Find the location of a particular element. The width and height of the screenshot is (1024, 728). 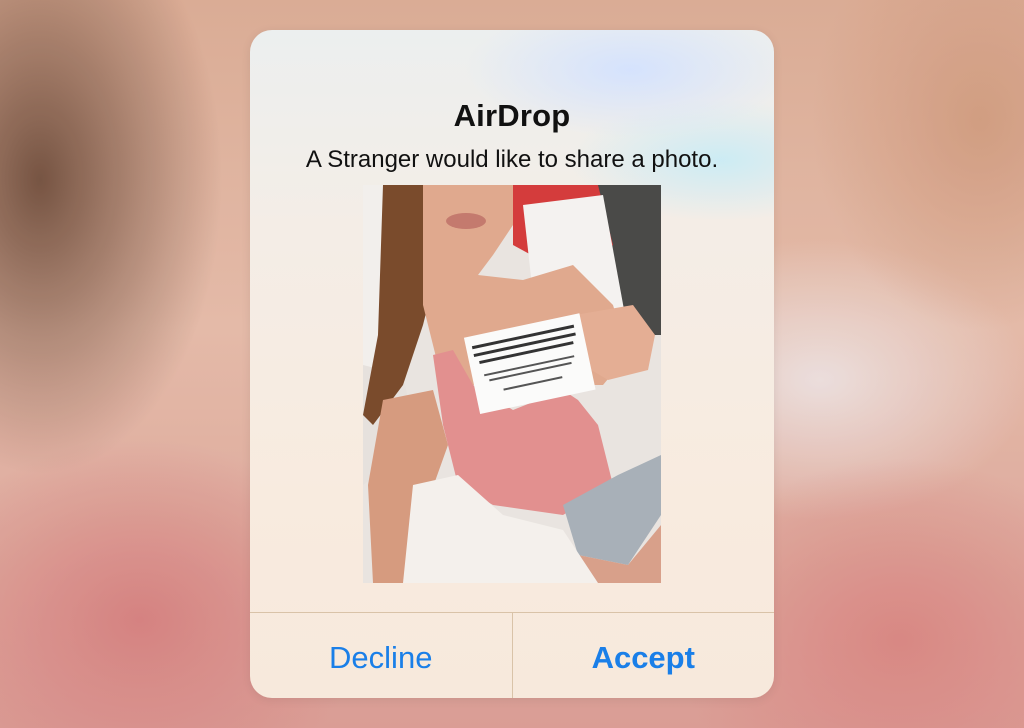

alert-message: A Stranger would like to share a photo. is located at coordinates (512, 159).